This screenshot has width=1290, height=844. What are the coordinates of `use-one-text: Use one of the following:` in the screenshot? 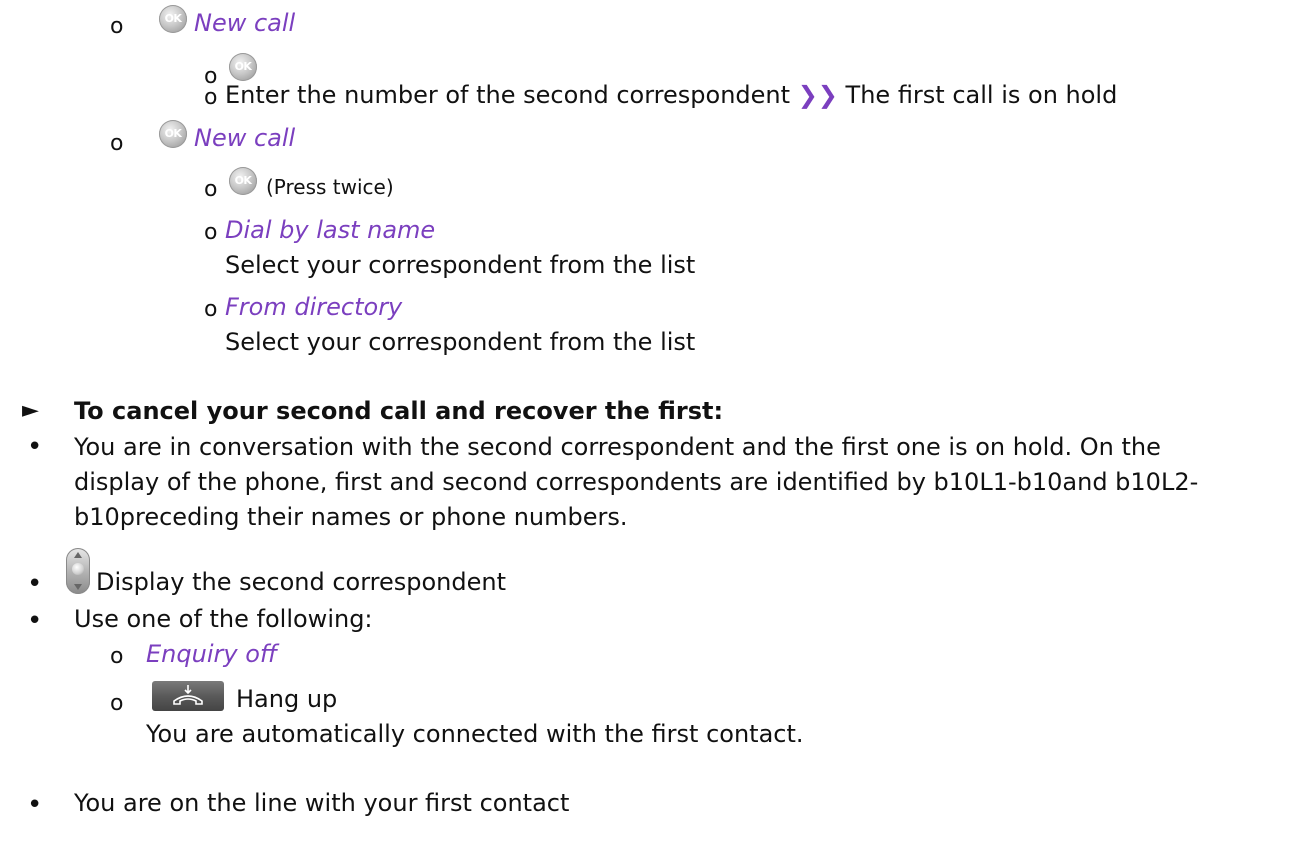 It's located at (223, 619).